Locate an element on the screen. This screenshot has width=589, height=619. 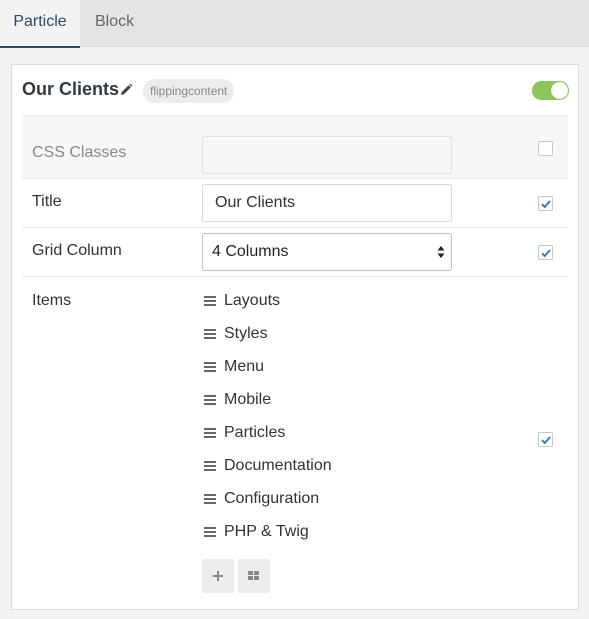
list-item-label: Layouts is located at coordinates (252, 300).